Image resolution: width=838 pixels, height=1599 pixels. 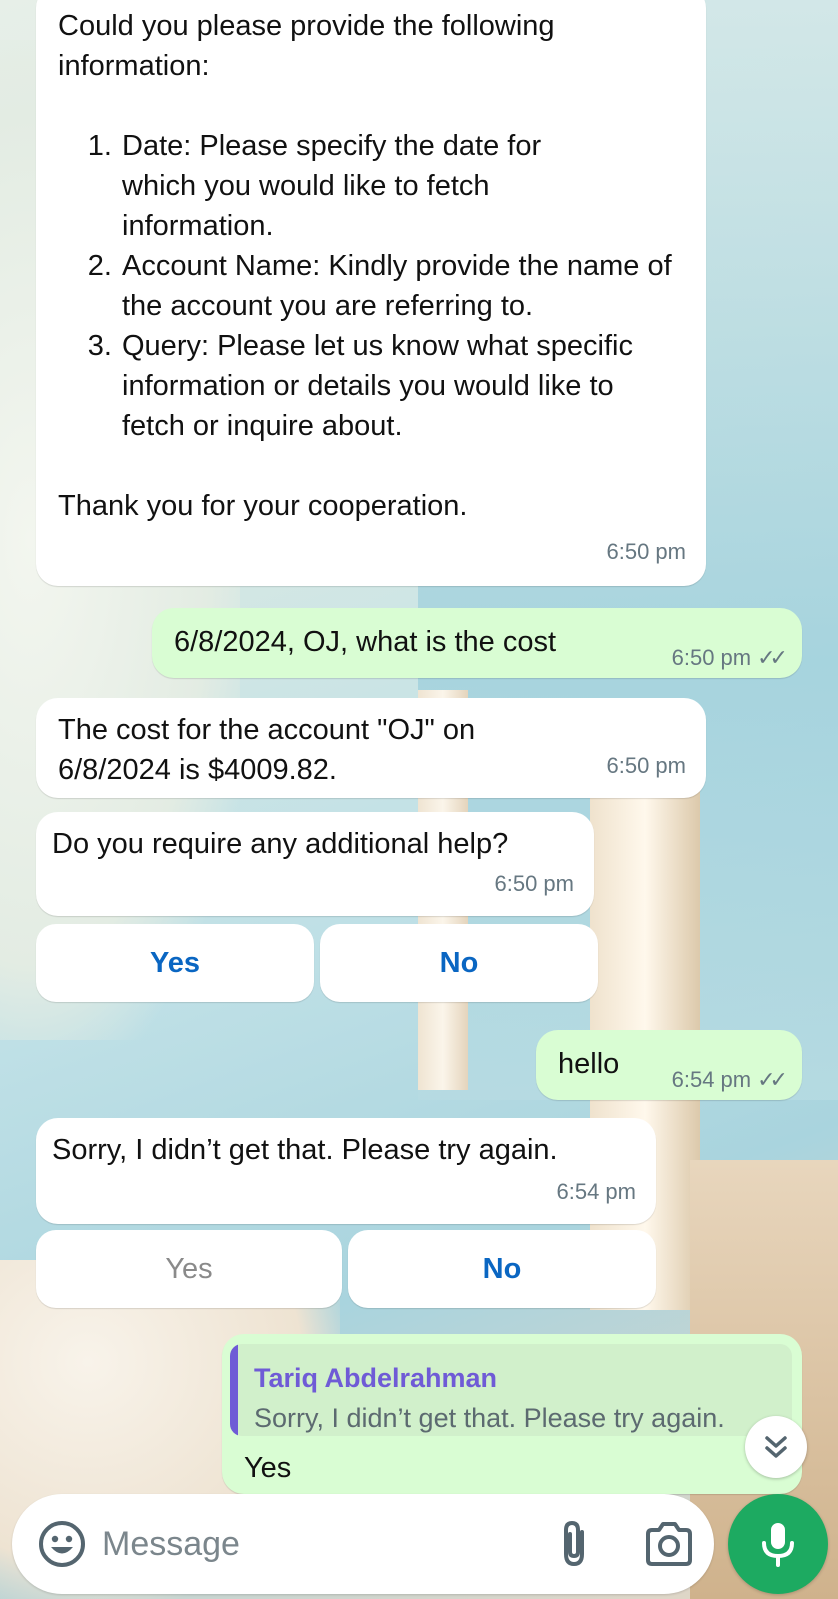 I want to click on quoted-sender-name: Tariq Abdelrahman, so click(x=376, y=1378).